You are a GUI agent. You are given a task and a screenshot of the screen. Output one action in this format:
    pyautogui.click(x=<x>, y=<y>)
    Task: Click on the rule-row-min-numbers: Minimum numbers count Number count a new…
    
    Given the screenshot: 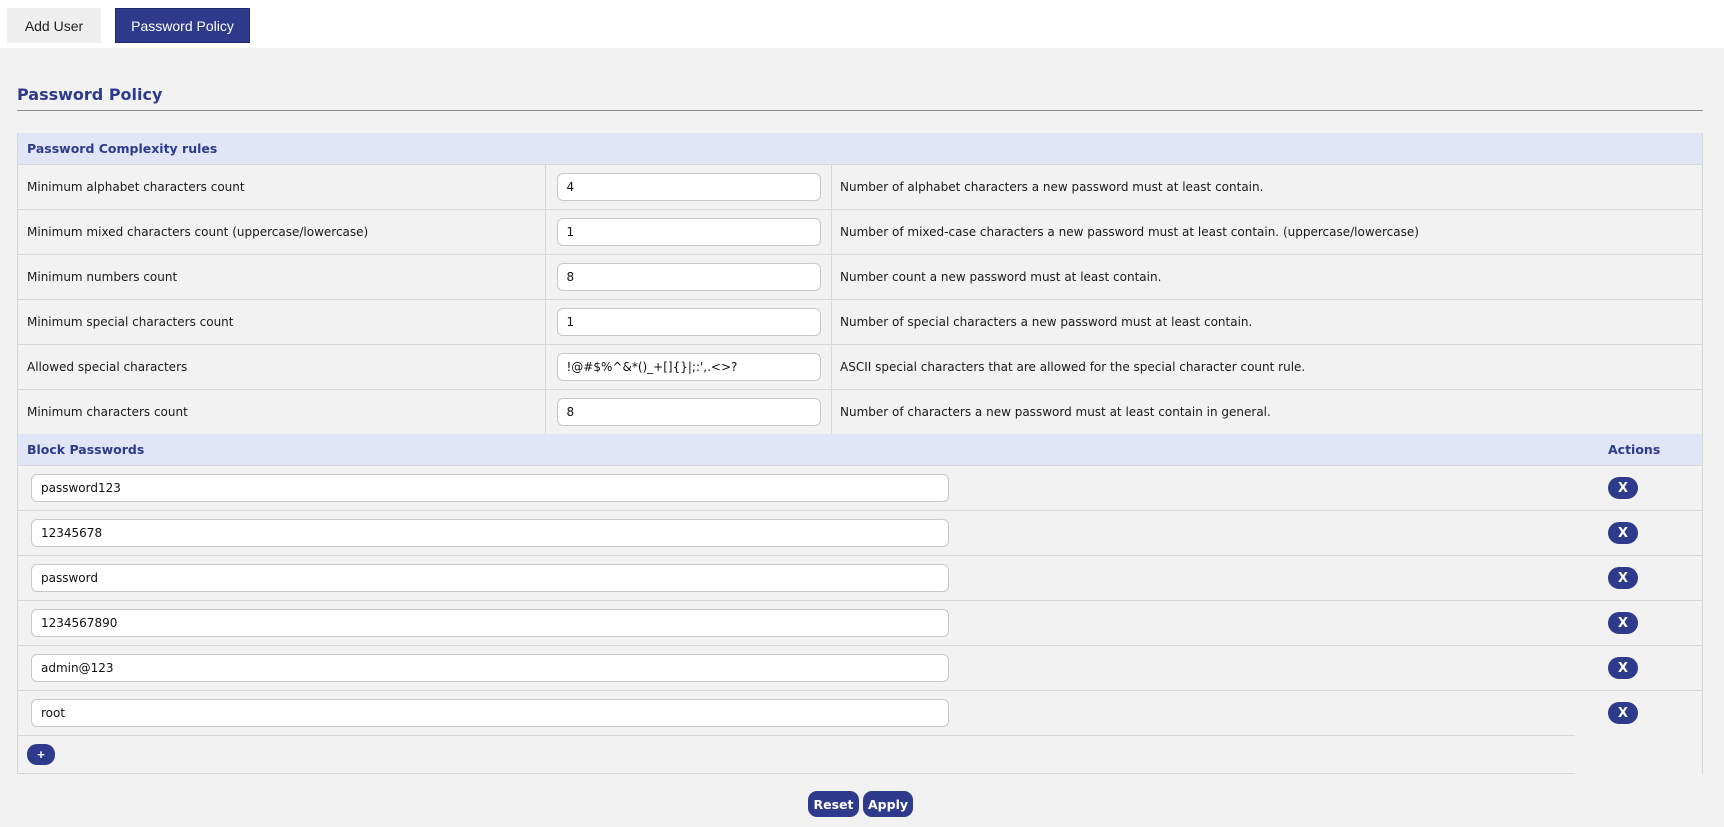 What is the action you would take?
    pyautogui.click(x=860, y=276)
    